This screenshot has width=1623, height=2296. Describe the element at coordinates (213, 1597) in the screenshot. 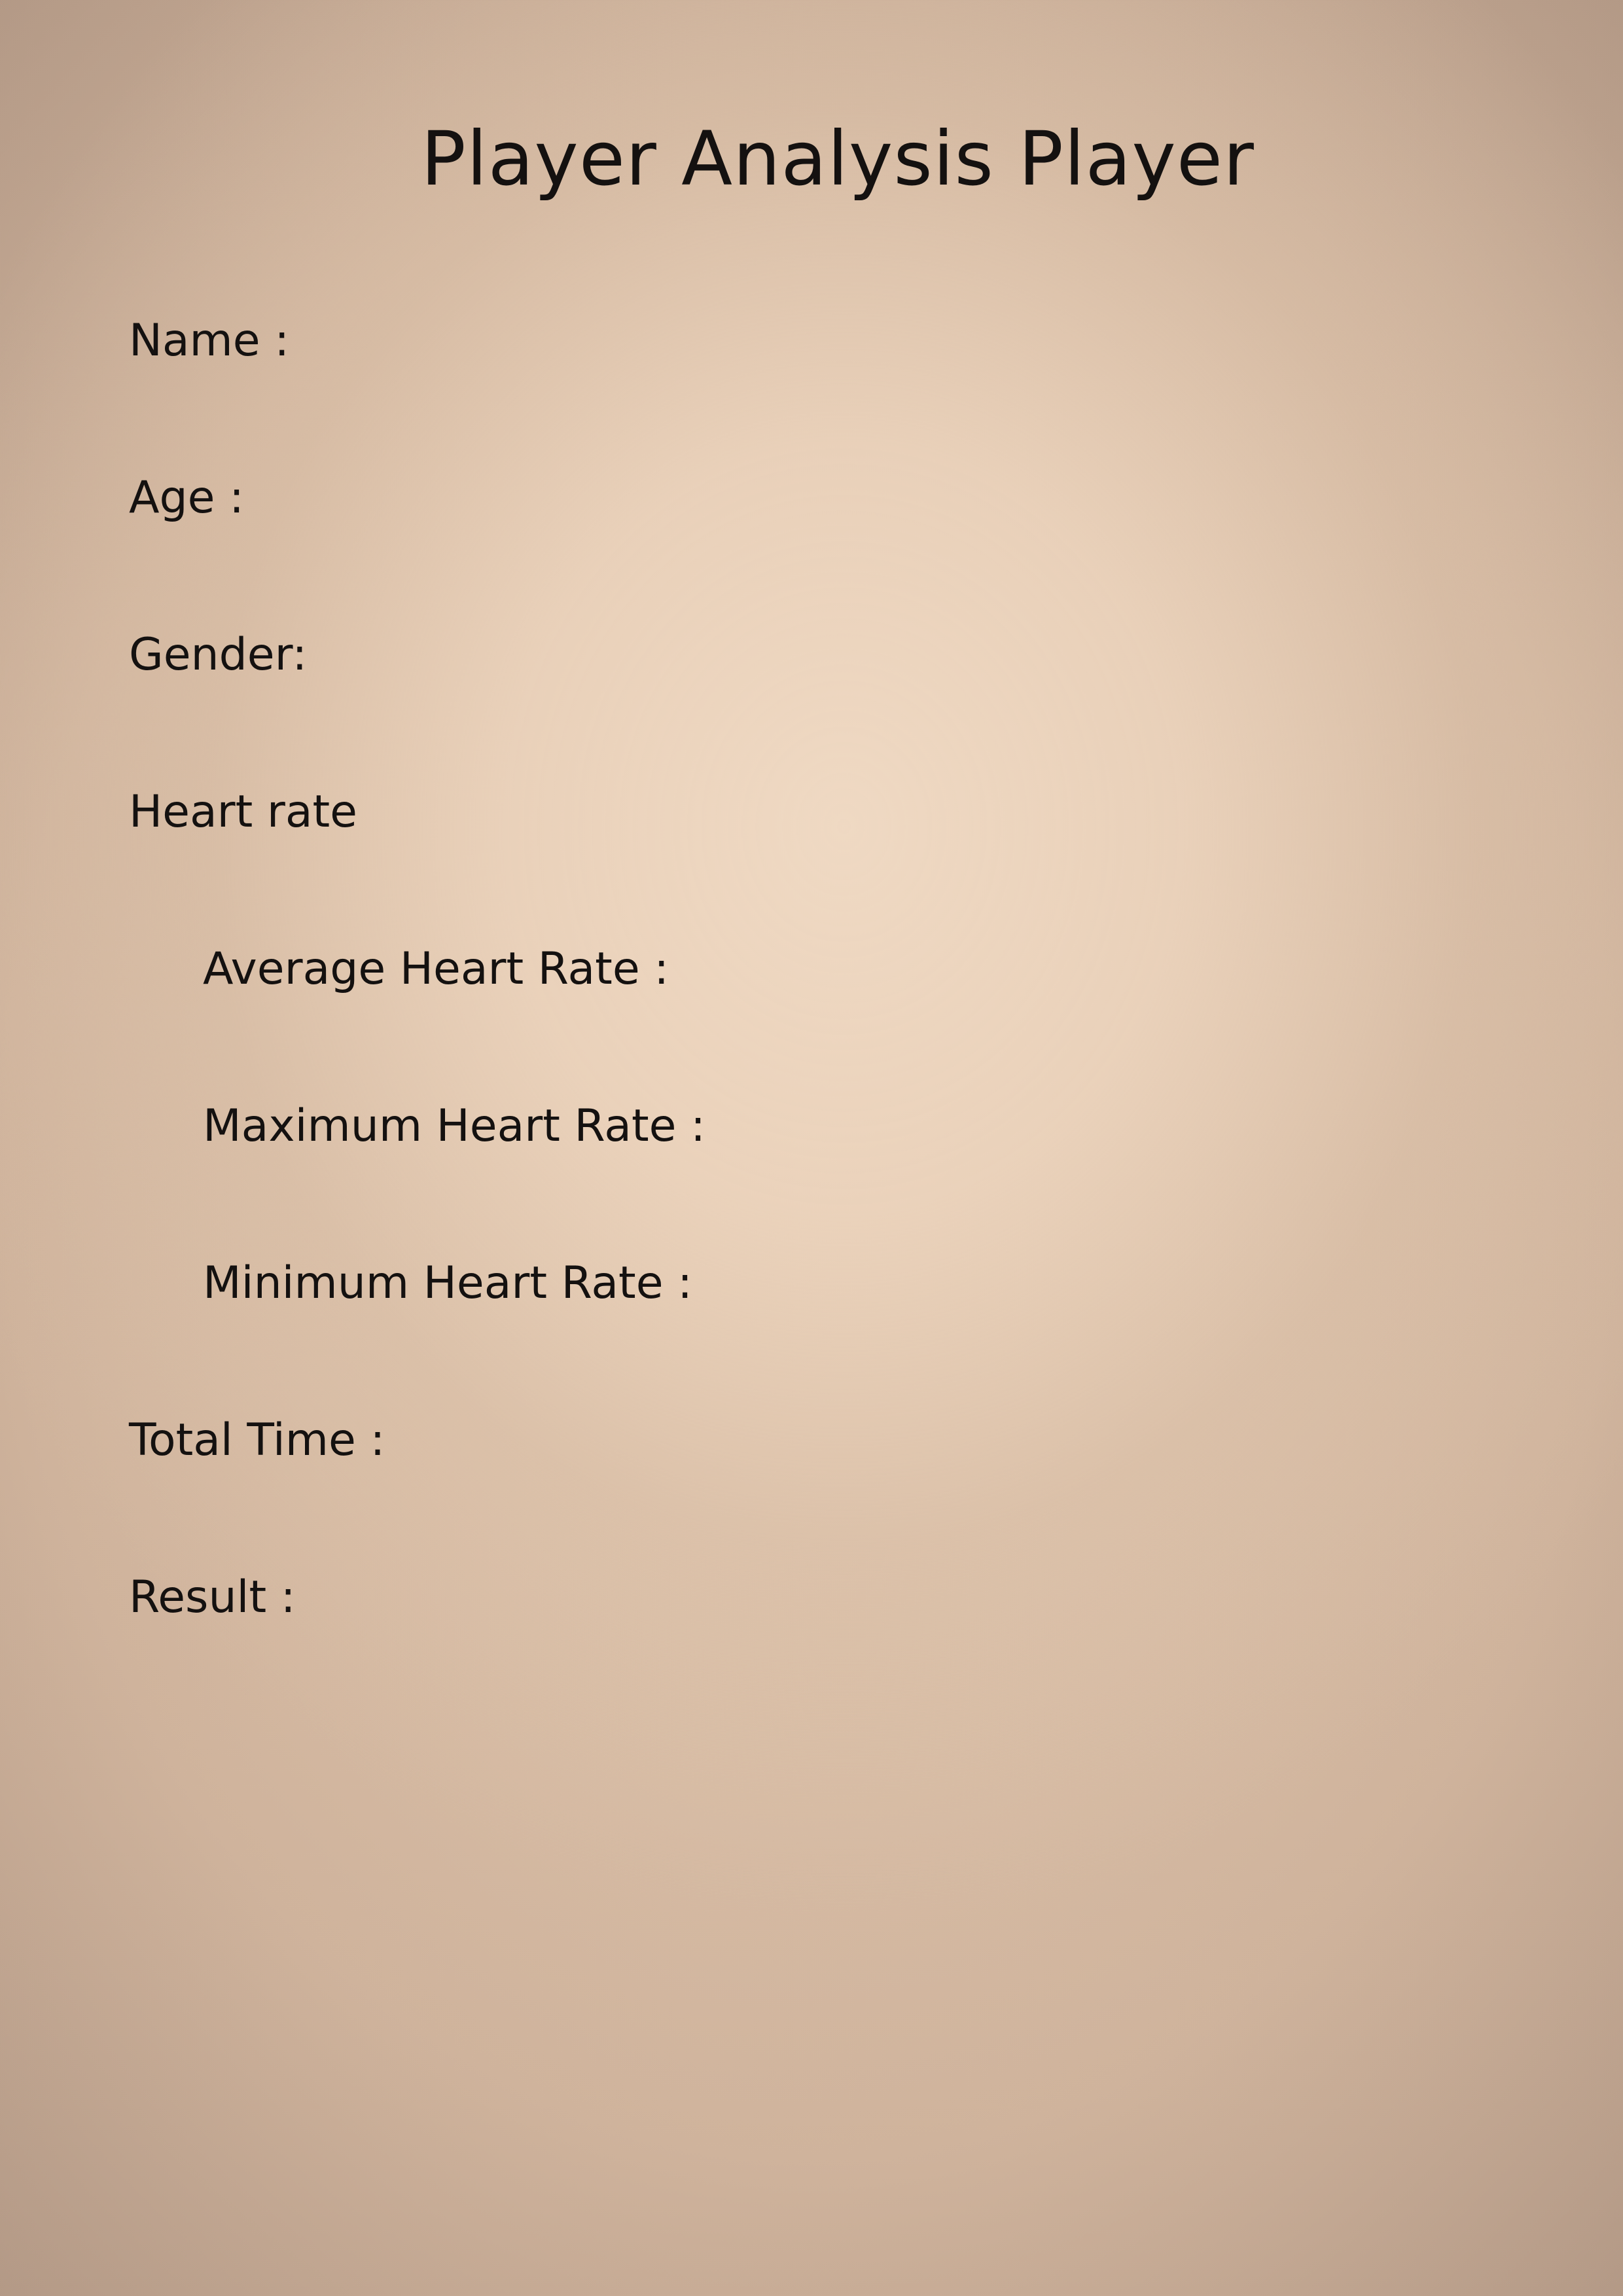

I see `result-label: Result :` at that location.